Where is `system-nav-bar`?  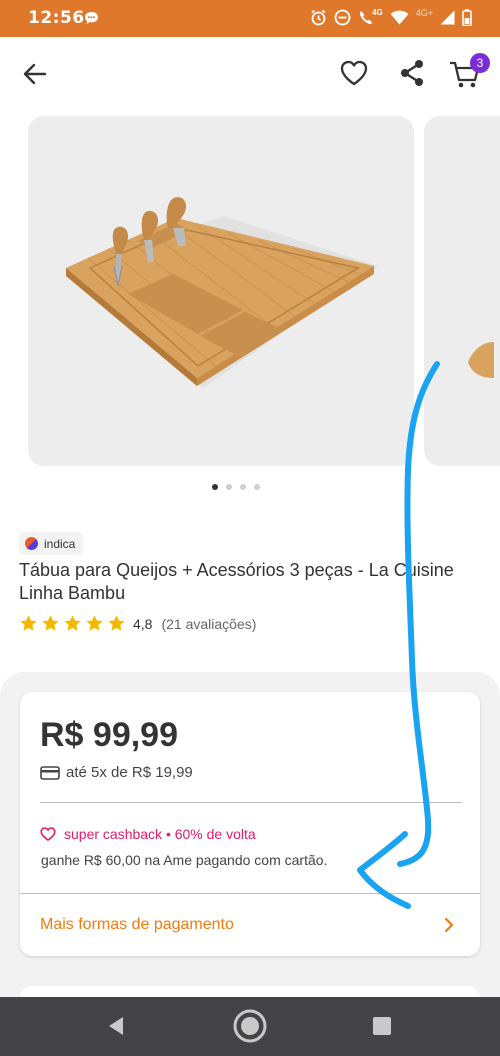
system-nav-bar is located at coordinates (250, 1026).